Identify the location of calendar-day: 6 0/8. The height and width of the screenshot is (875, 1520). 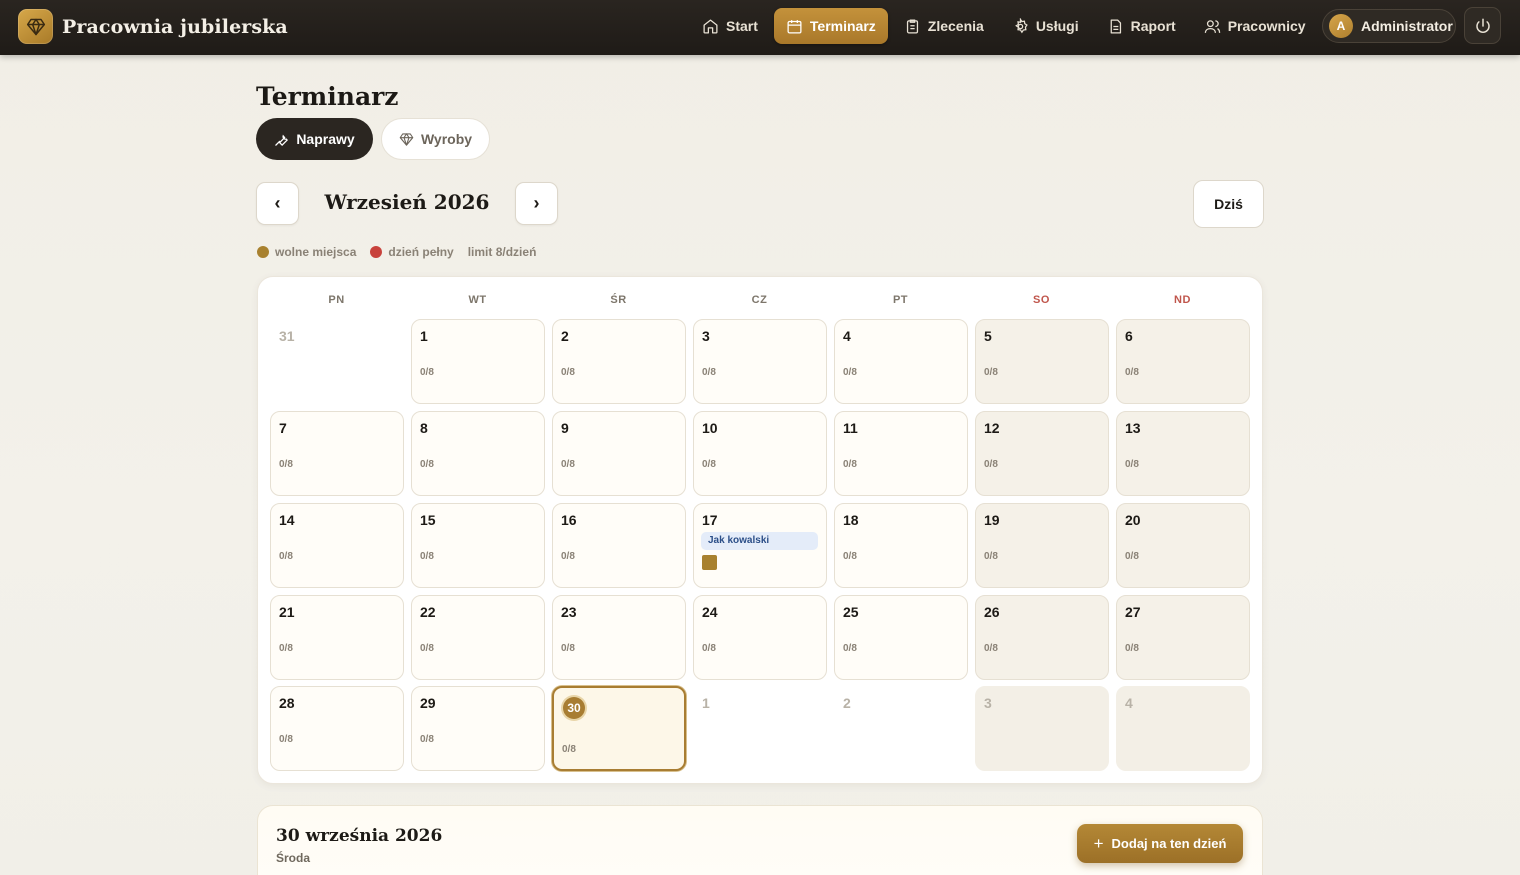
(1183, 361).